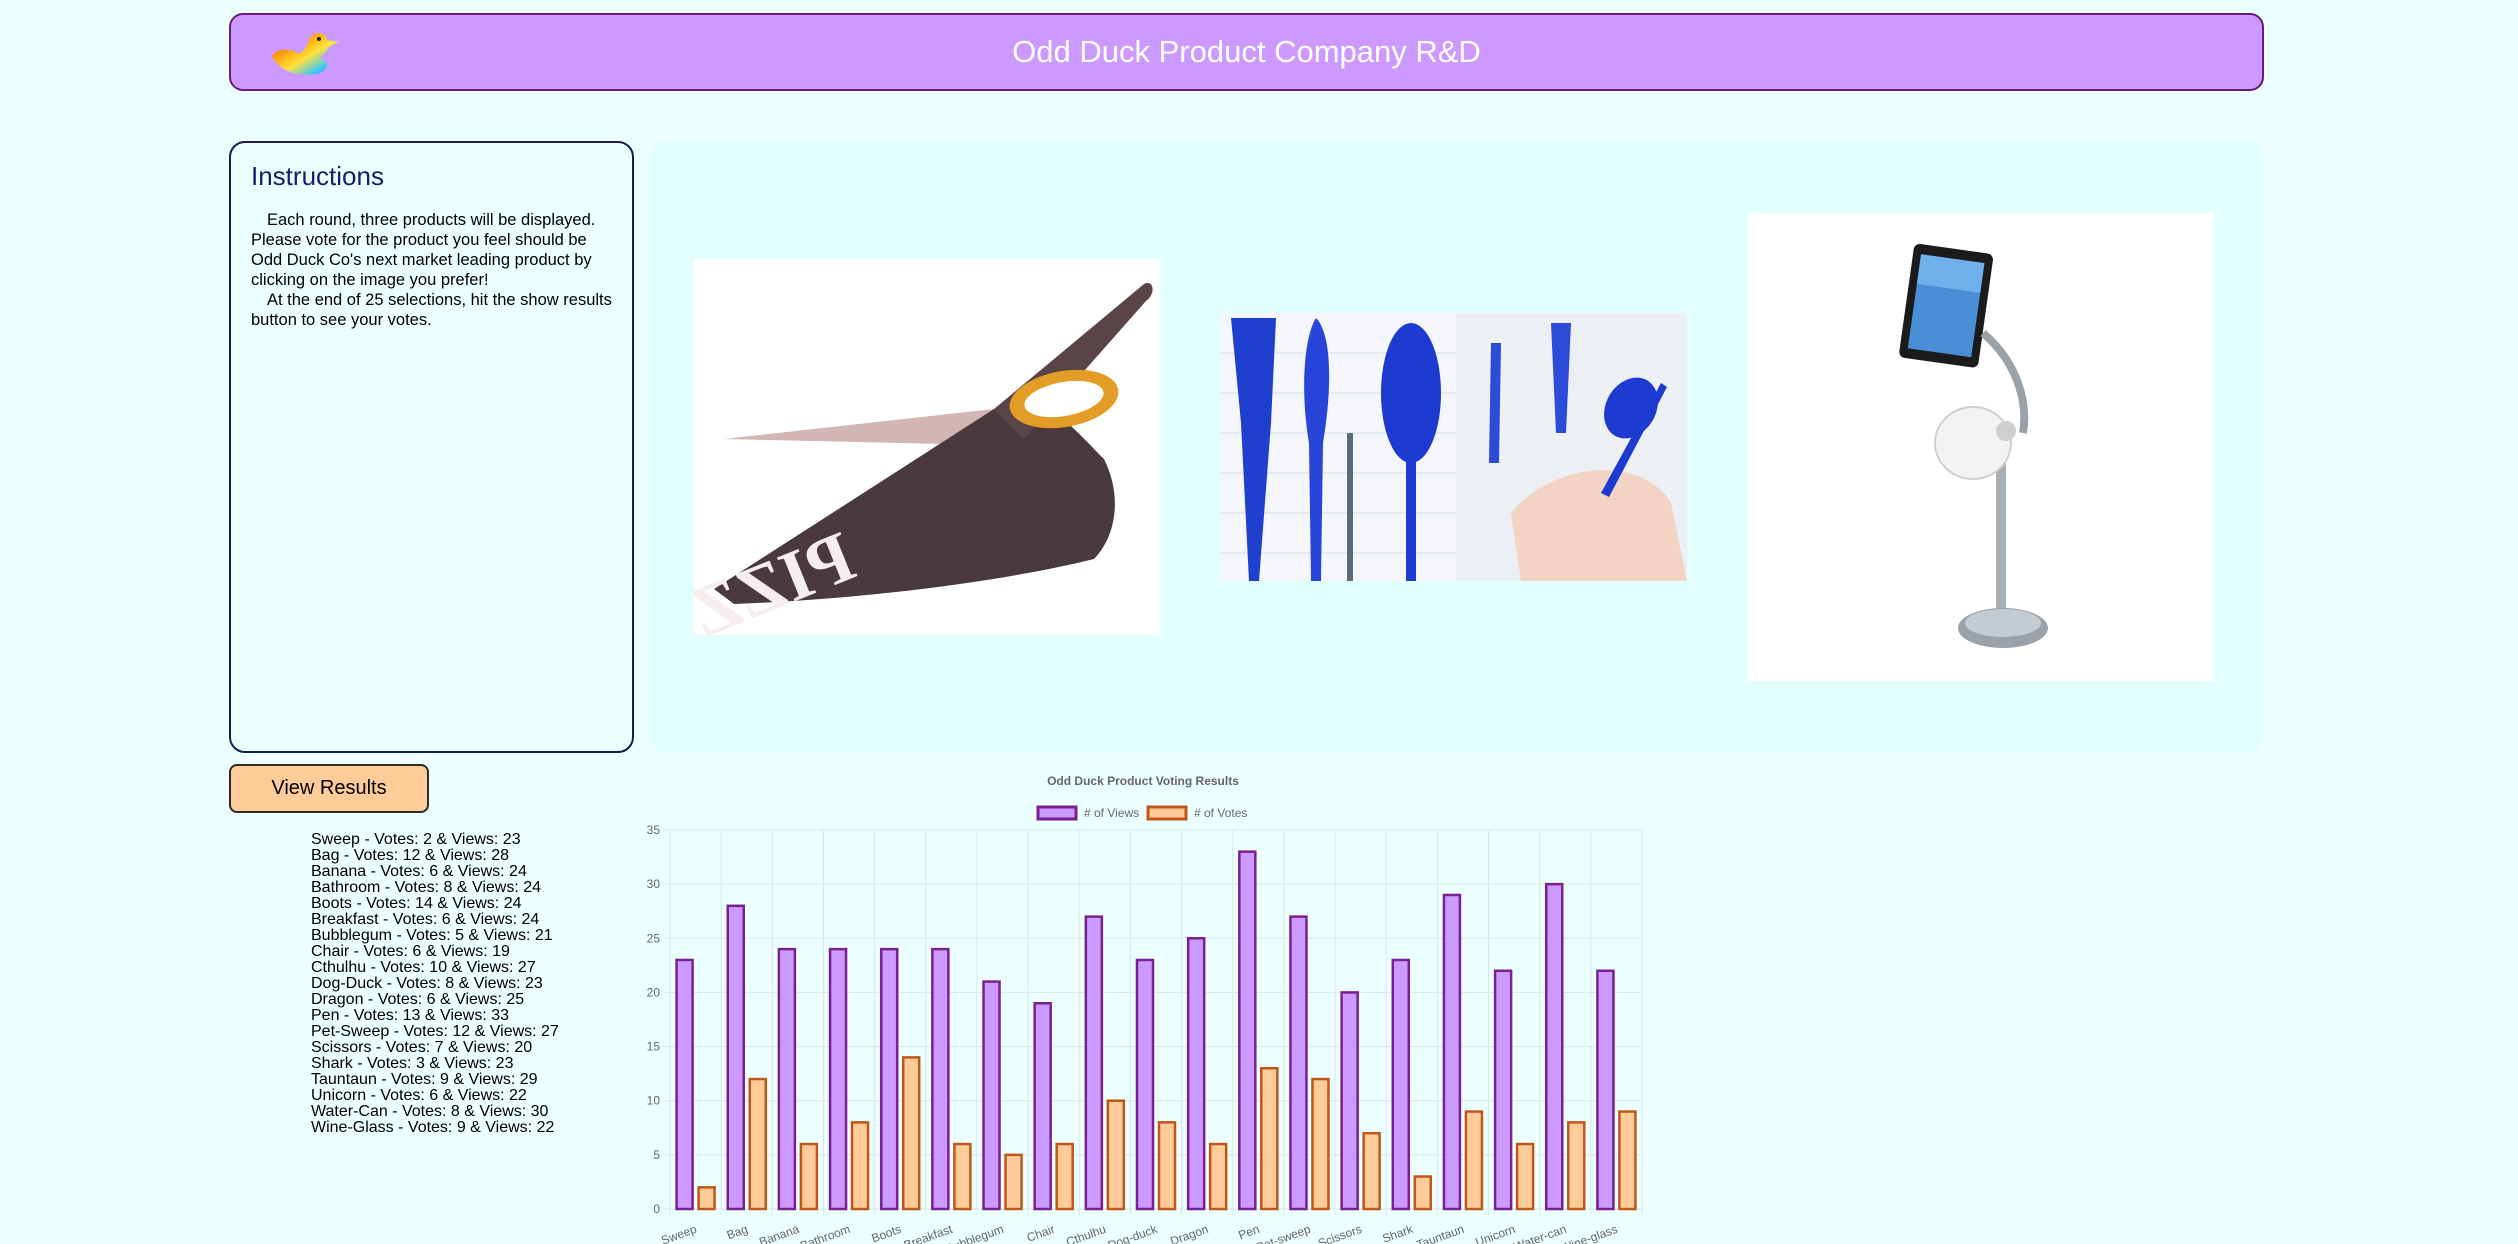 The width and height of the screenshot is (2518, 1244). What do you see at coordinates (825, 1233) in the screenshot?
I see `x-tick-label: Bathroom` at bounding box center [825, 1233].